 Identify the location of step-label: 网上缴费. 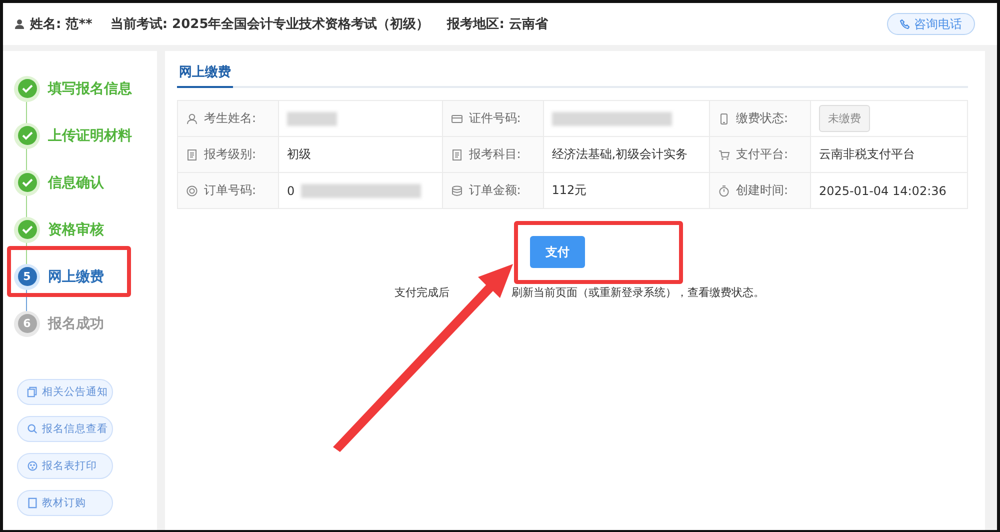
(76, 277).